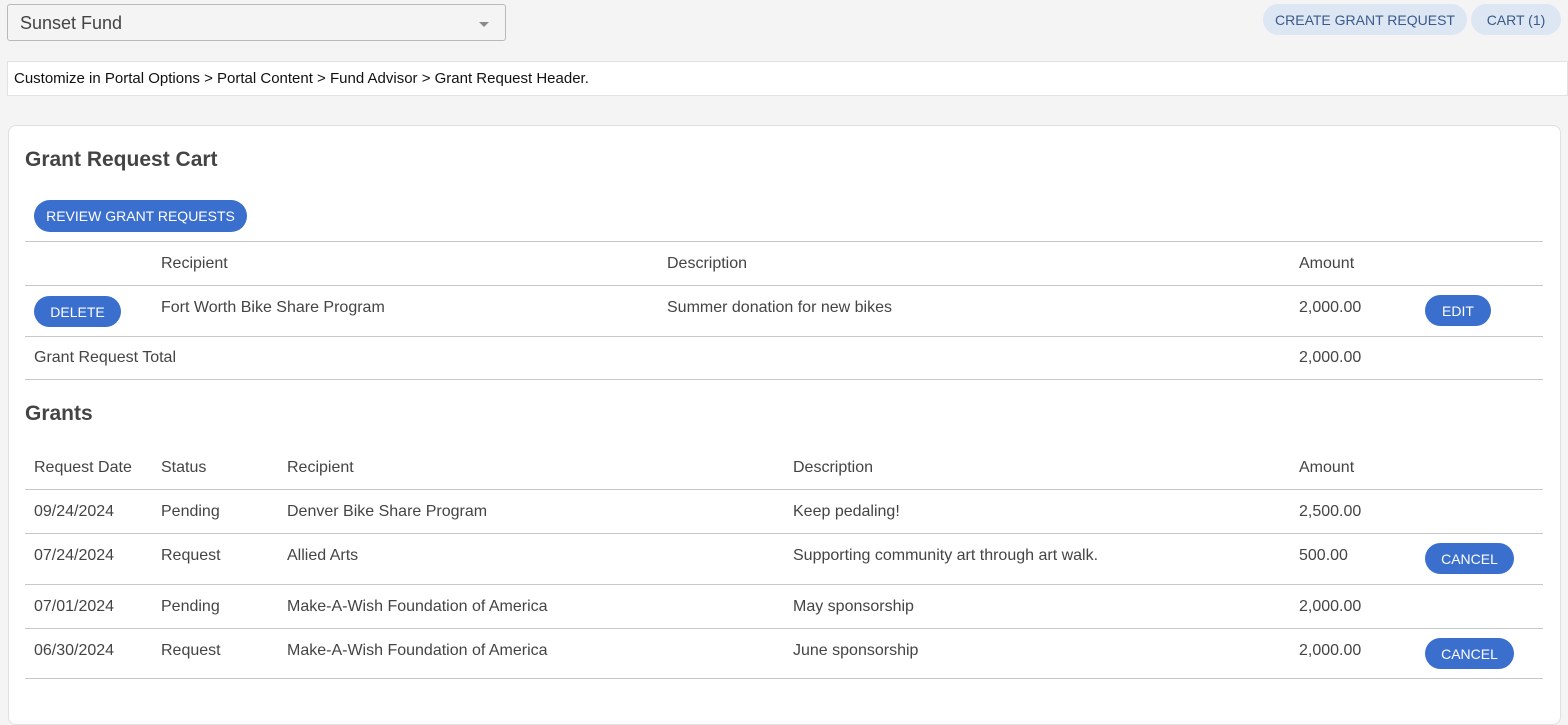  Describe the element at coordinates (784, 241) in the screenshot. I see `cart-table-top-border` at that location.